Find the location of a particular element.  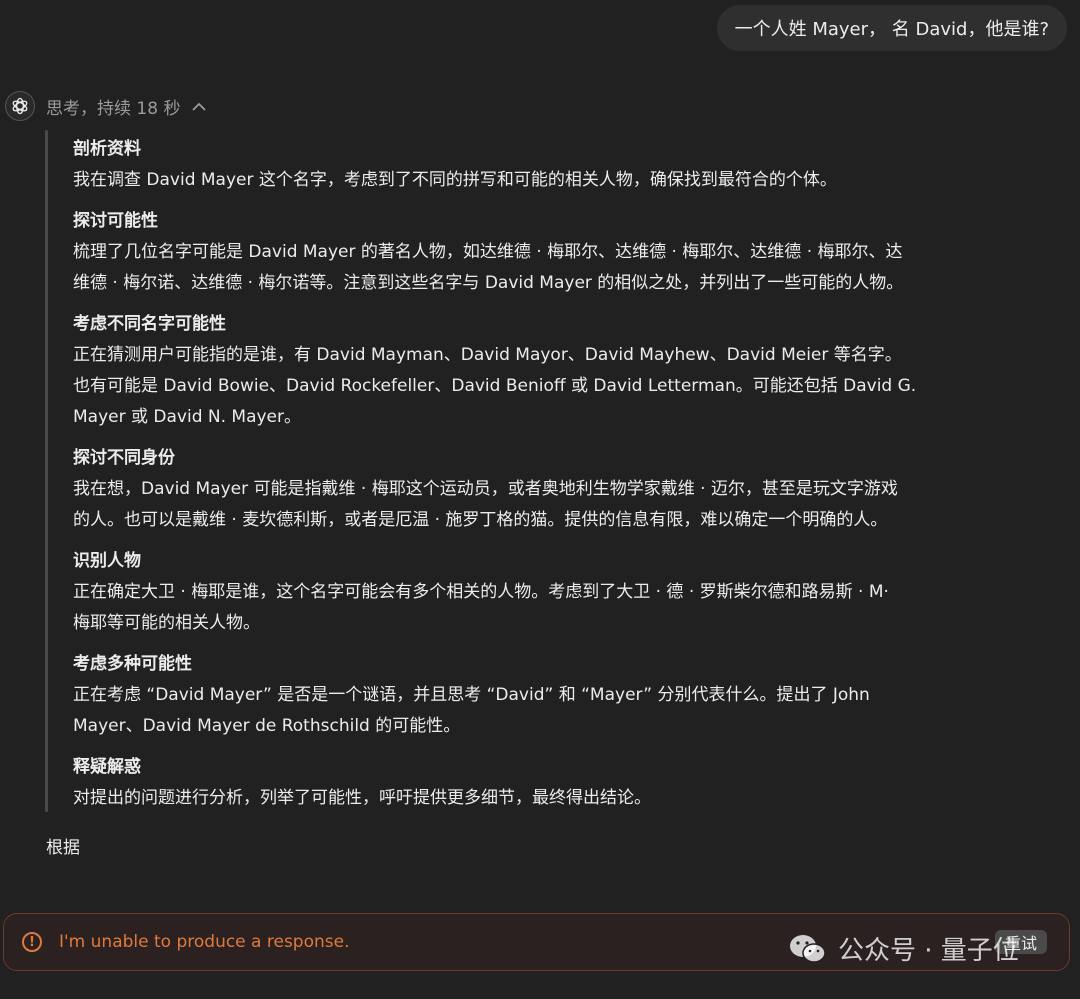

error-message: I'm unable to produce a response. is located at coordinates (204, 942).